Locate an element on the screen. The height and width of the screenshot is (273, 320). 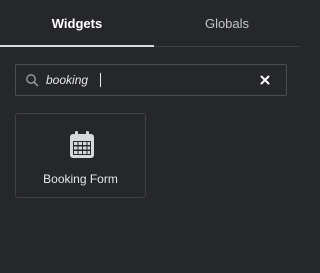
text-cursor is located at coordinates (100, 80).